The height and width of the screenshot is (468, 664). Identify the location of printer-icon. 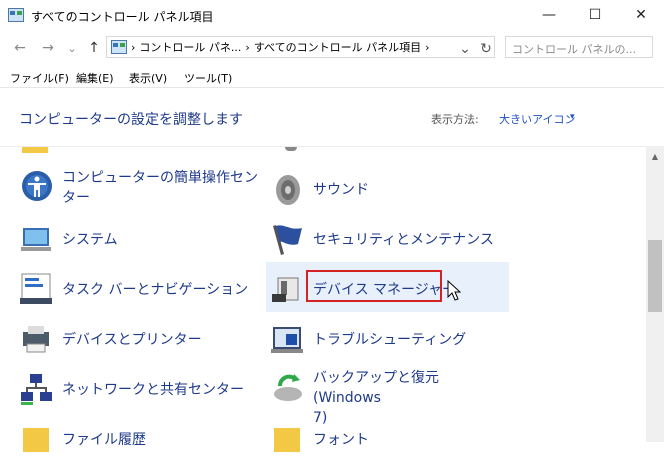
(36, 339).